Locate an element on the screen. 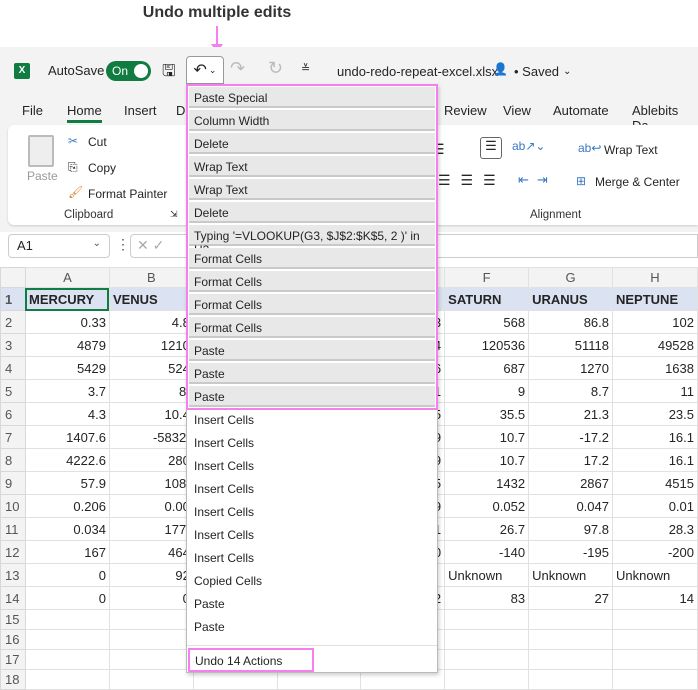 The image size is (698, 690). tab-insert: Insert is located at coordinates (140, 110).